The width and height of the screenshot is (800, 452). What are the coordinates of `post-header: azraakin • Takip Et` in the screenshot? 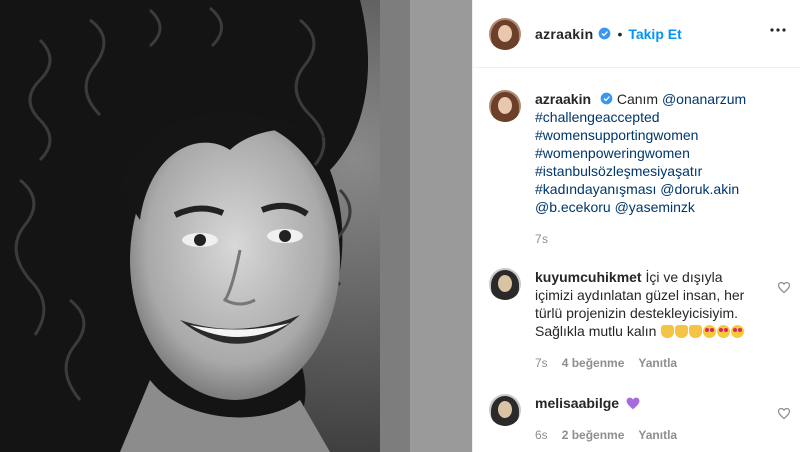 It's located at (636, 34).